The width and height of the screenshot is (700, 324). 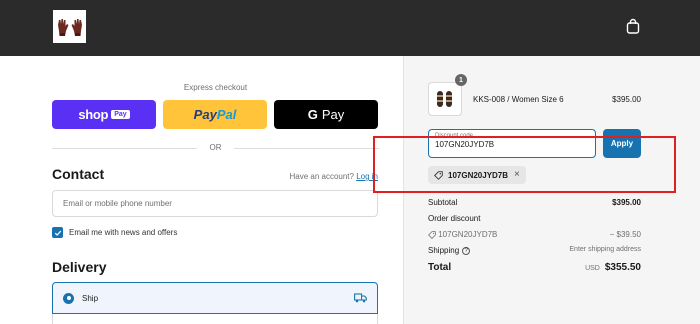 I want to click on applied-code-label: 107GN20JYD7B, so click(x=478, y=175).